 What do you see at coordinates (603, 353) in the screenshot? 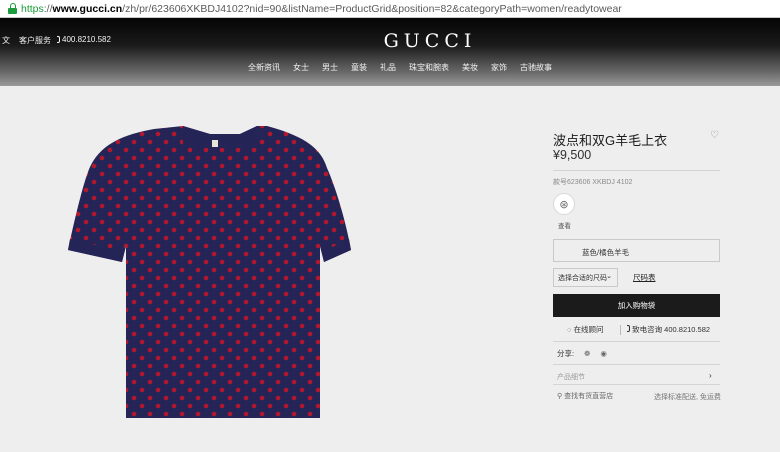
I see `weibo-icon: ◉` at bounding box center [603, 353].